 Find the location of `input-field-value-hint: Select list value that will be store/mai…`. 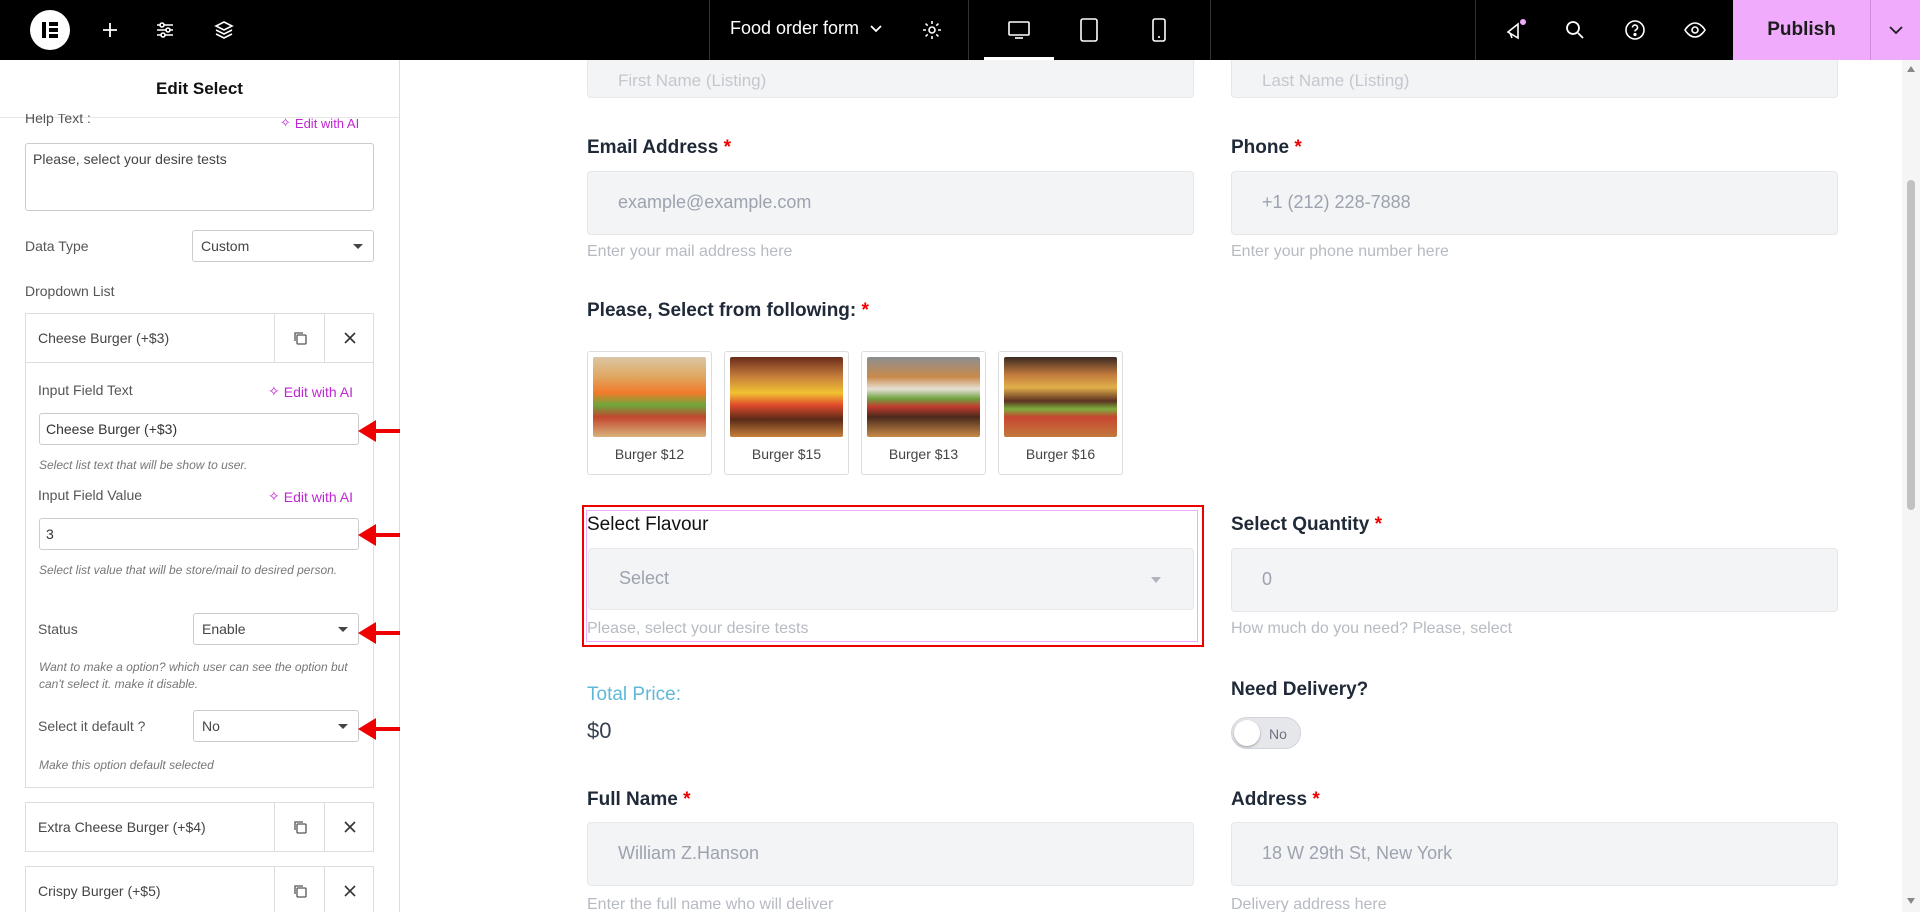

input-field-value-hint: Select list value that will be store/mai… is located at coordinates (188, 570).